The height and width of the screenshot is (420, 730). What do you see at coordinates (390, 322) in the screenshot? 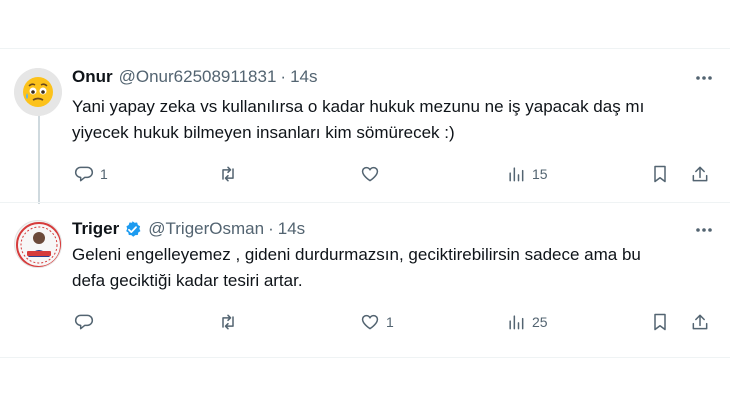
I see `like-count: 1` at bounding box center [390, 322].